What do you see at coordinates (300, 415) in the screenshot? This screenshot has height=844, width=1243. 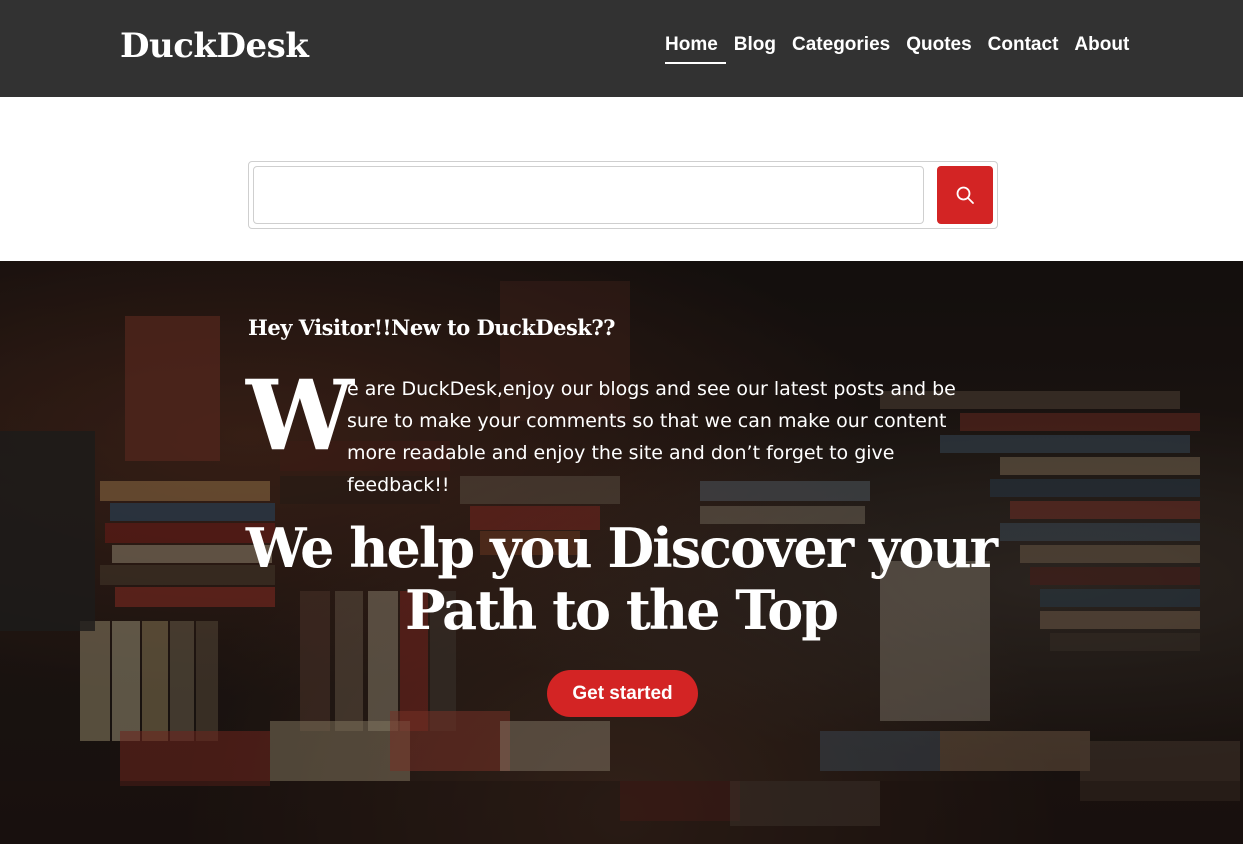 I see `hero-dropcap: W` at bounding box center [300, 415].